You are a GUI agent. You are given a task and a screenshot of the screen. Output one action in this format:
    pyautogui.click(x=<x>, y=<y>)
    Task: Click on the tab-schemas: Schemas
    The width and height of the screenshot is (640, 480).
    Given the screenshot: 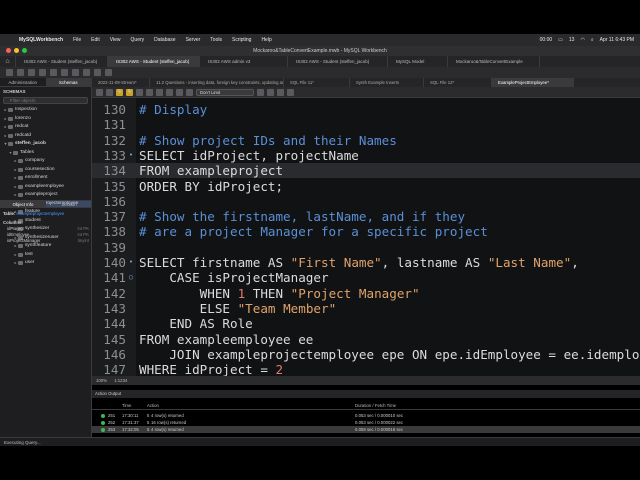 What is the action you would take?
    pyautogui.click(x=68, y=82)
    